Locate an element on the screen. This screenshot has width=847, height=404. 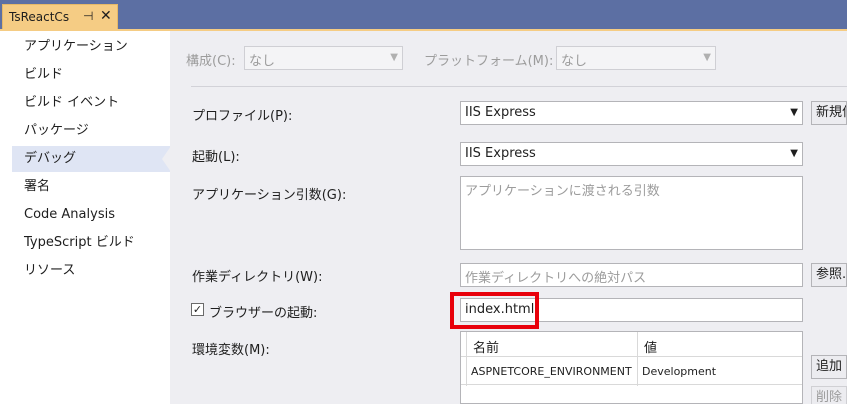
platform-combo-value: なし is located at coordinates (574, 61).